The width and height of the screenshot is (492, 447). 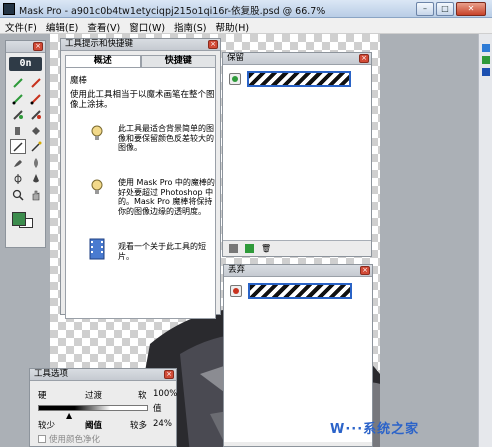 I want to click on pen-keep-icon, so click(x=18, y=98).